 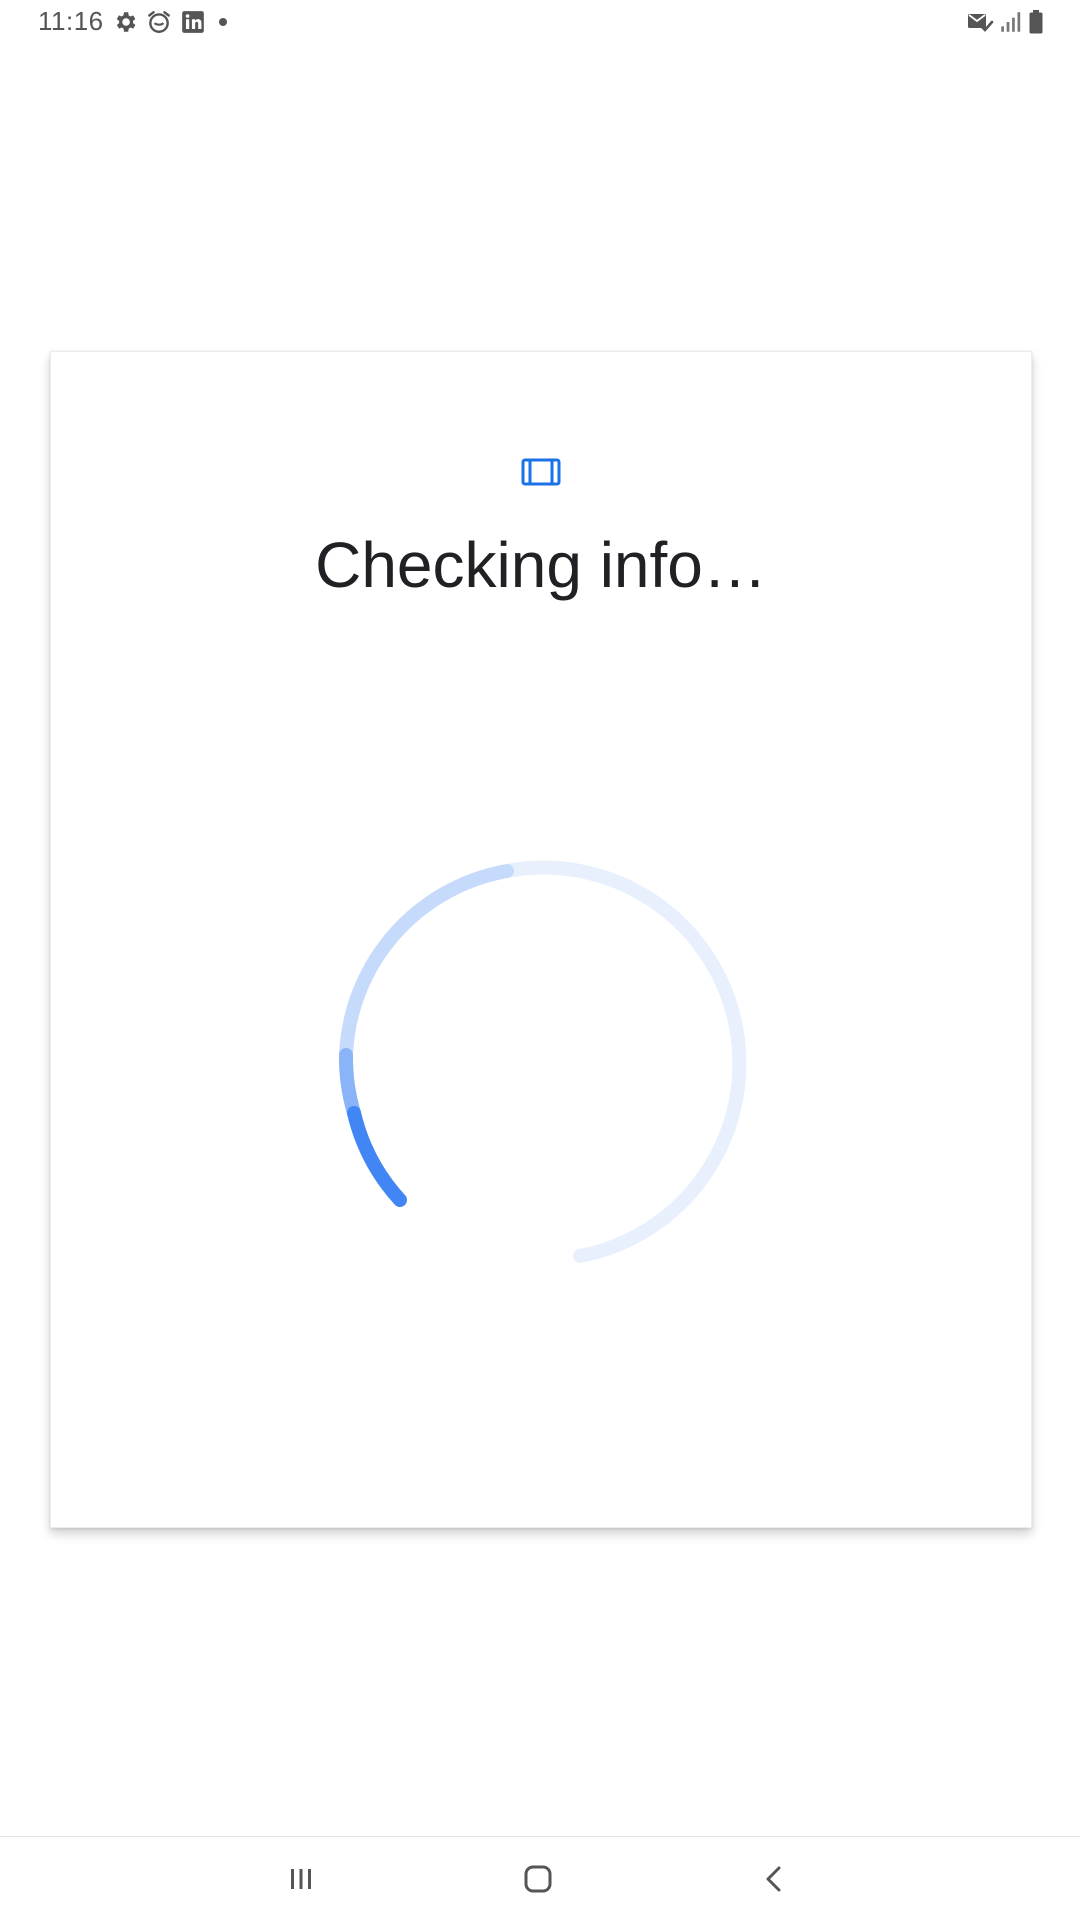 I want to click on navigation-bar, so click(x=540, y=1878).